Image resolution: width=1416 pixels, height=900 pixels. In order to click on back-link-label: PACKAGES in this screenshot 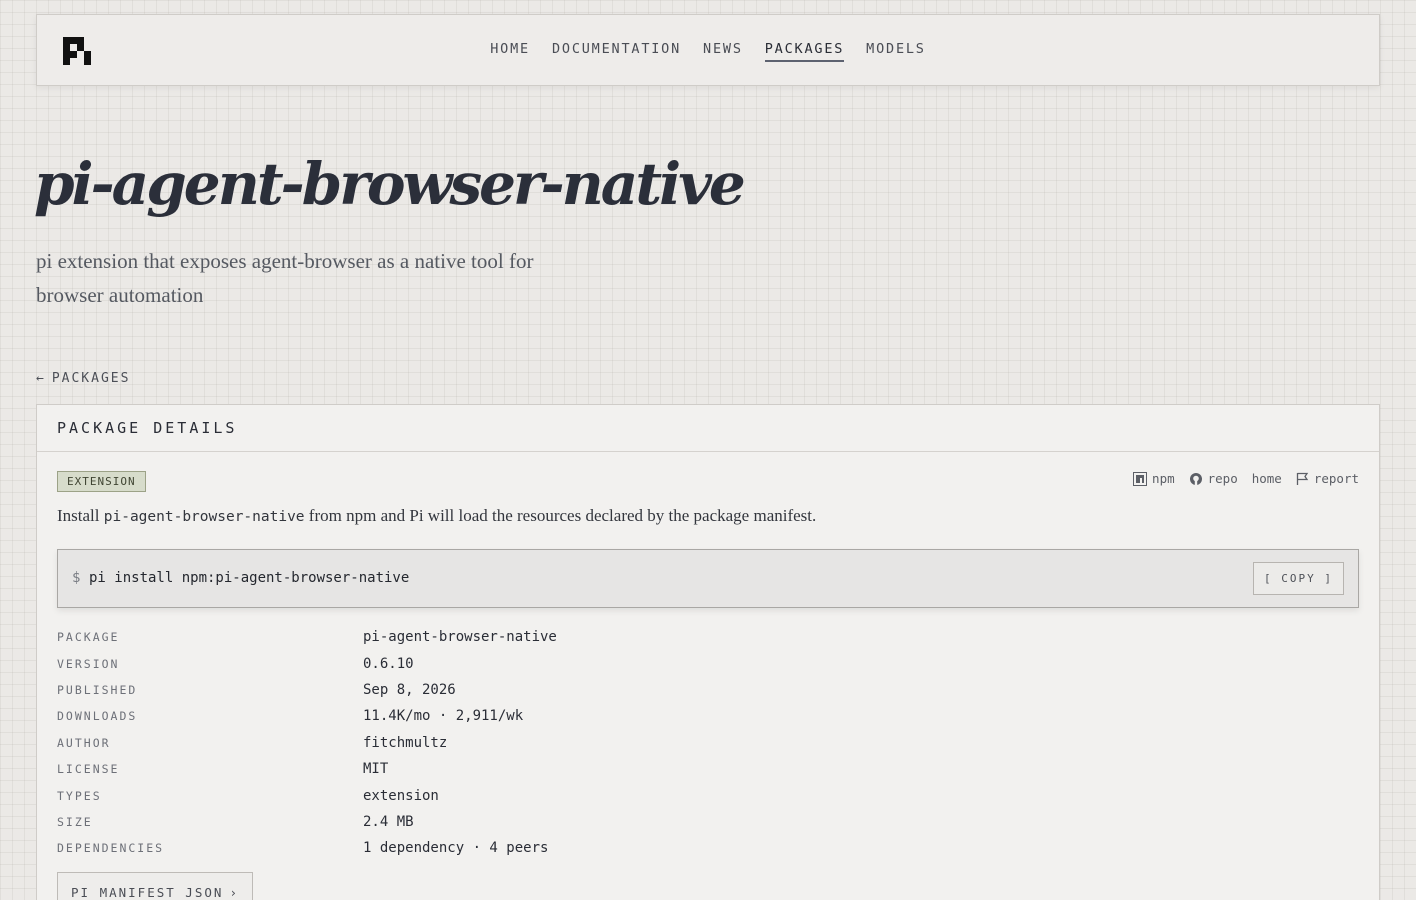, I will do `click(91, 378)`.